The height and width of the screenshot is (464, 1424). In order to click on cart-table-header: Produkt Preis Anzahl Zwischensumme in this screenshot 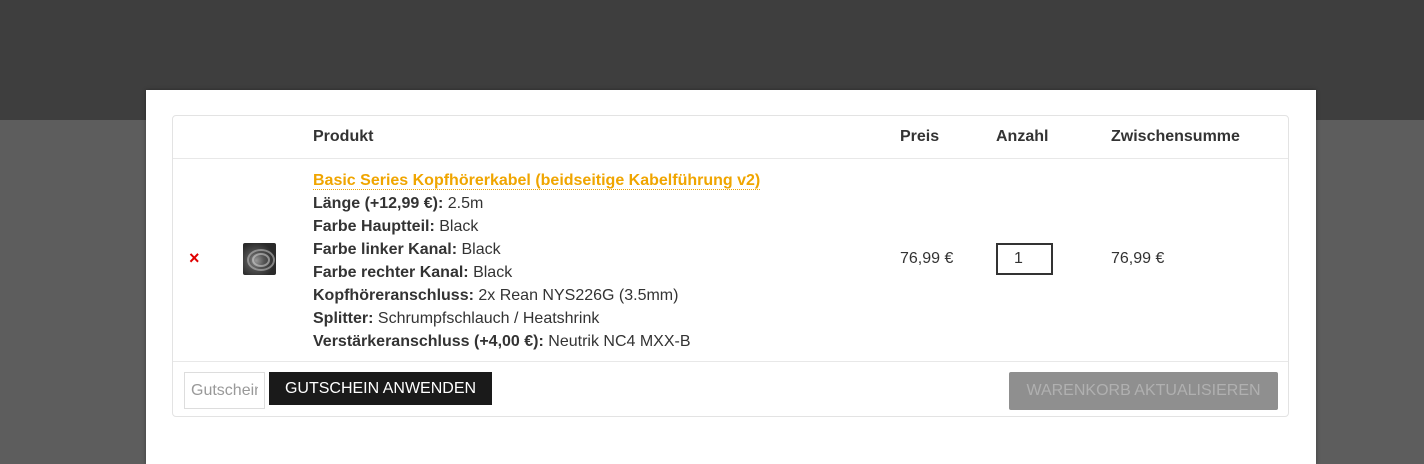, I will do `click(730, 137)`.